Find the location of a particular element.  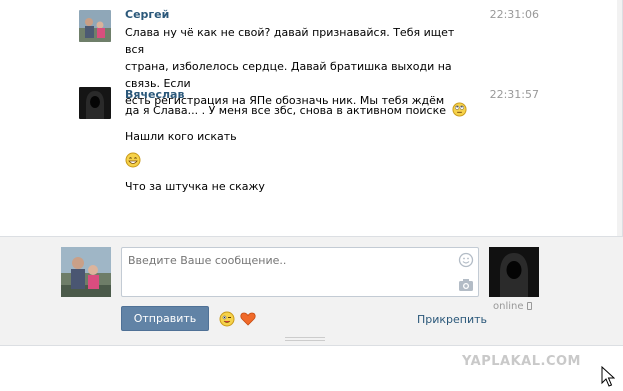

message-input-box is located at coordinates (300, 272).